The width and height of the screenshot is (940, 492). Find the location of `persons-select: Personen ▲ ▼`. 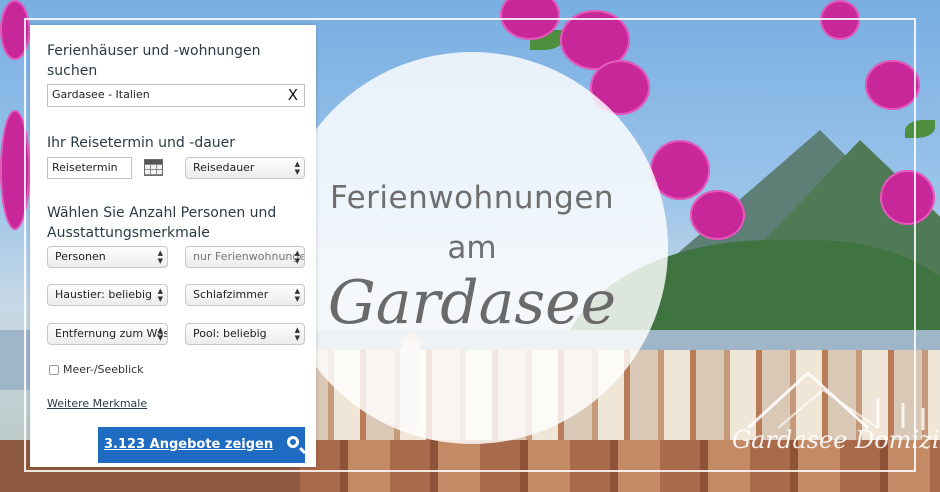

persons-select: Personen ▲ ▼ is located at coordinates (107, 257).